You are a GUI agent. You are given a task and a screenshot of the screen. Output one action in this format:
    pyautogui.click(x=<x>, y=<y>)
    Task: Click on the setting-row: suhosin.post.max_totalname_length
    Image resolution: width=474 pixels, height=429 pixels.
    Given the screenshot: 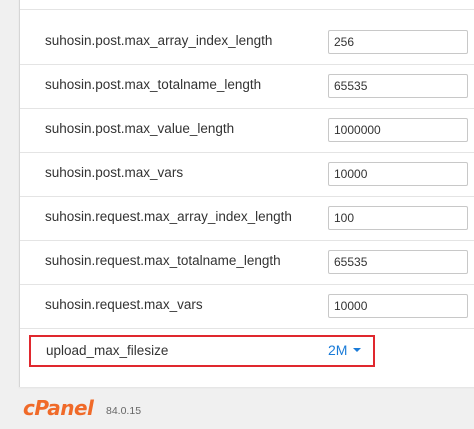 What is the action you would take?
    pyautogui.click(x=247, y=86)
    